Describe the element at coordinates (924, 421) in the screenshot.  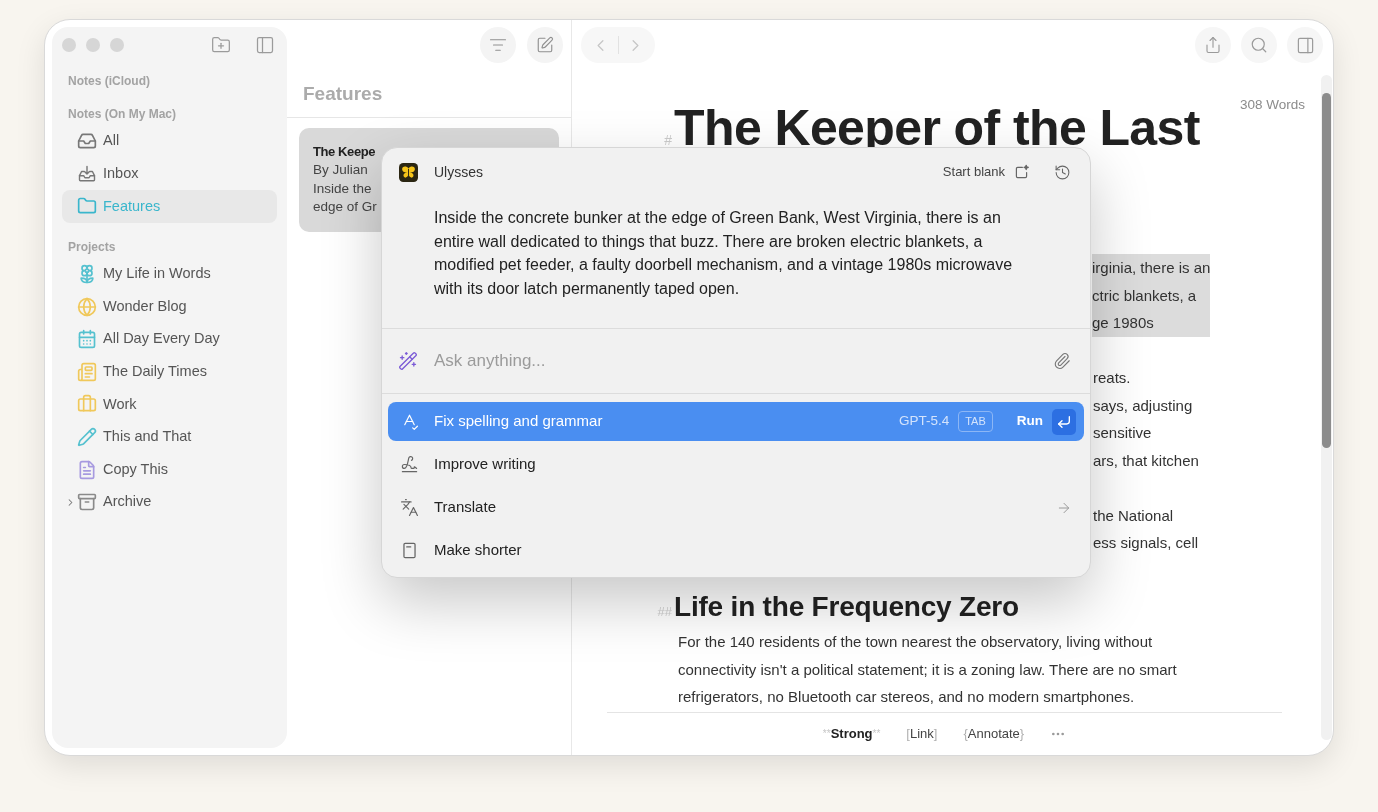
I see `model-label: GPT-5.4` at that location.